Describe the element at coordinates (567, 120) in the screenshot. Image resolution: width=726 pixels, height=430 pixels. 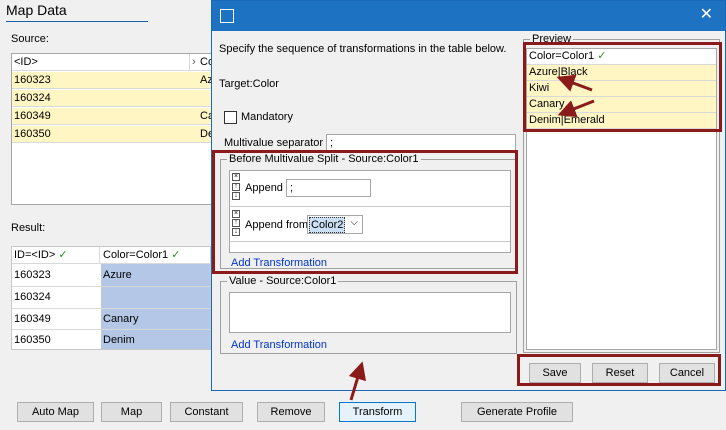
I see `preview-cell: Denim|Emerald` at that location.